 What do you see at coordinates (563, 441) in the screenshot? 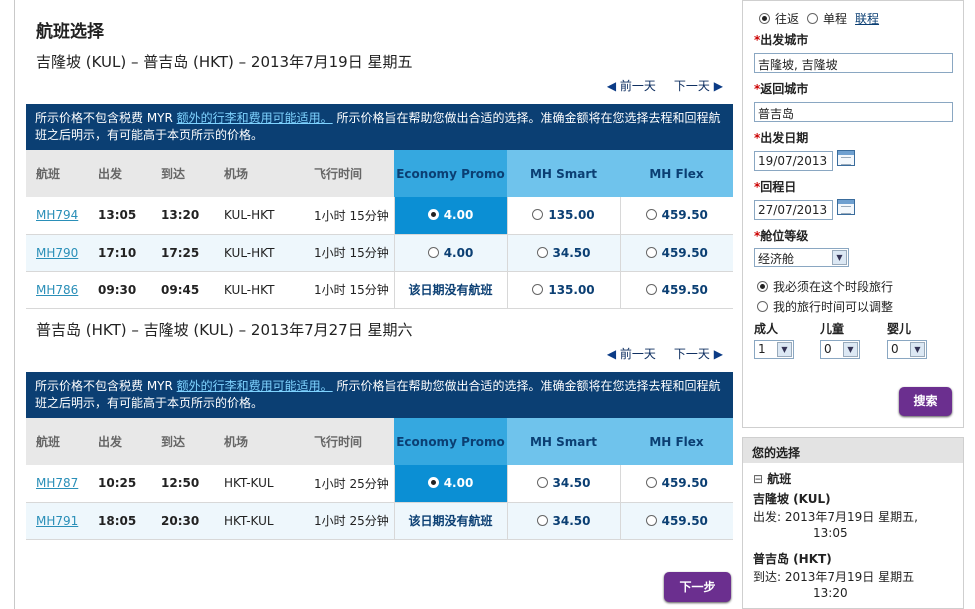
I see `col-mh-smart: MH Smart` at bounding box center [563, 441].